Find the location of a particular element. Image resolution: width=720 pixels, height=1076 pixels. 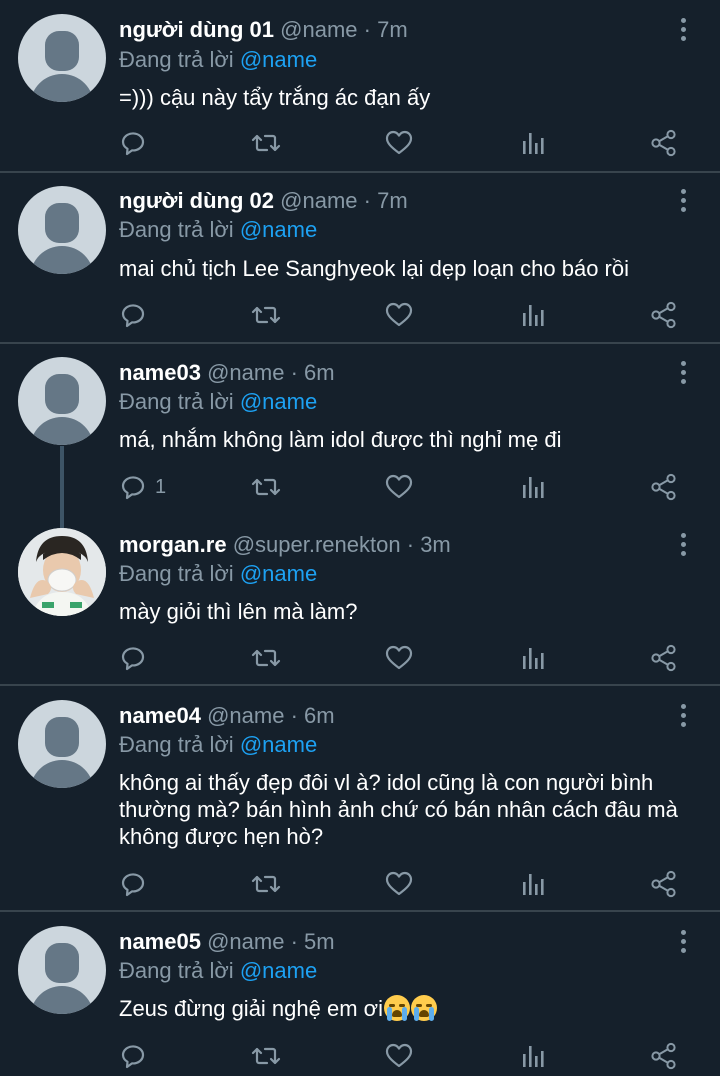

tweet-header: morgan.re @super.renekton · 3m is located at coordinates (285, 545).